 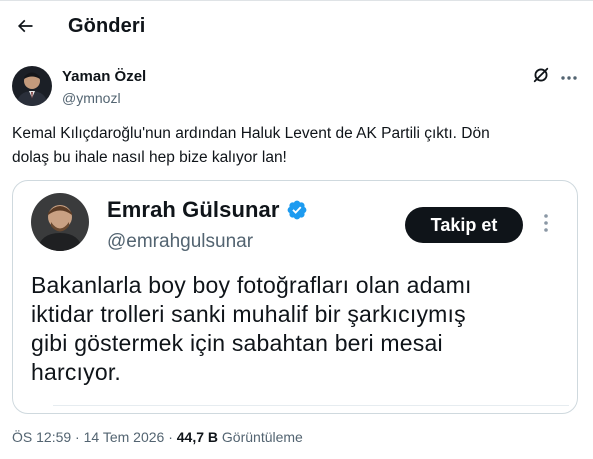 I want to click on tweet-time: ÖS 12:59, so click(x=41, y=437).